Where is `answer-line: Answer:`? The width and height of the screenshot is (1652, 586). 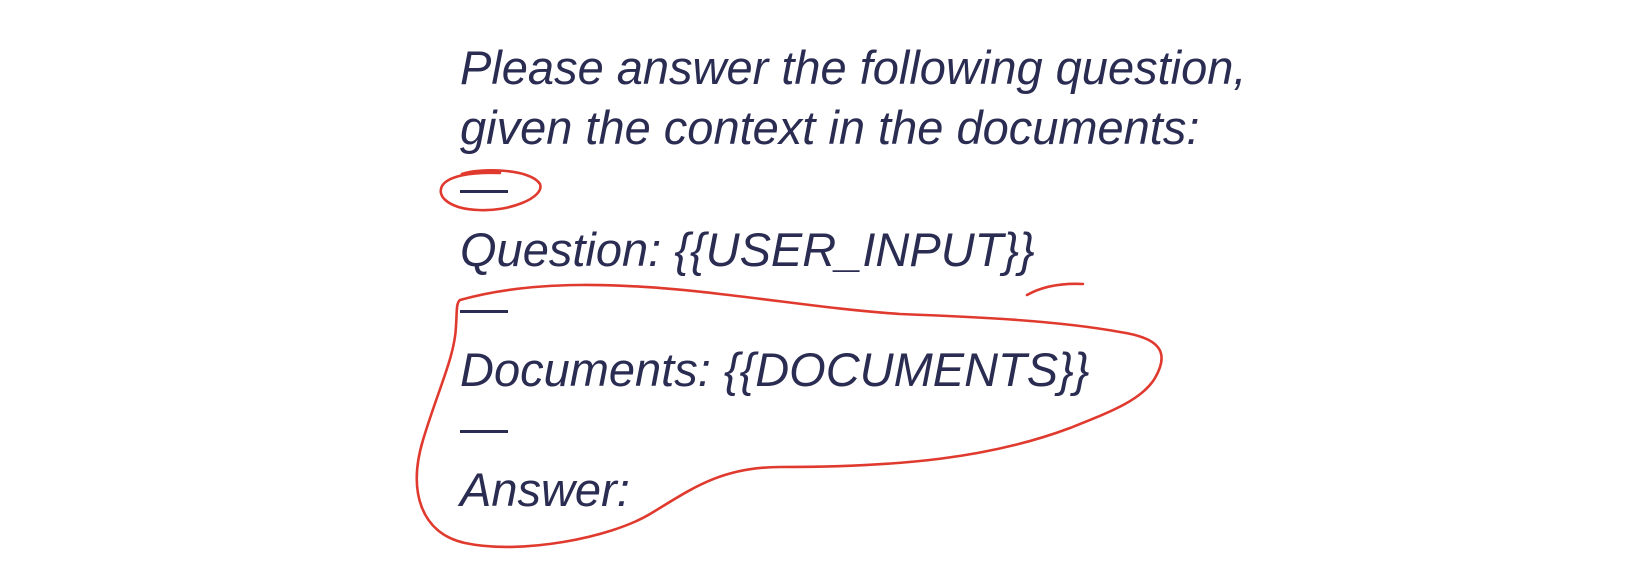
answer-line: Answer: is located at coordinates (545, 489).